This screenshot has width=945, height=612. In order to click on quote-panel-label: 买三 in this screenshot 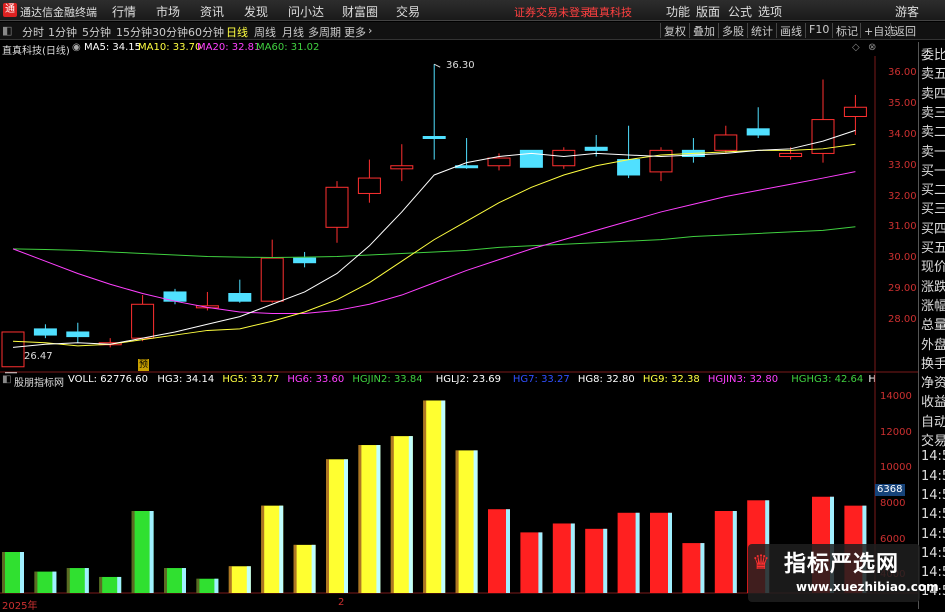, I will do `click(933, 210)`.